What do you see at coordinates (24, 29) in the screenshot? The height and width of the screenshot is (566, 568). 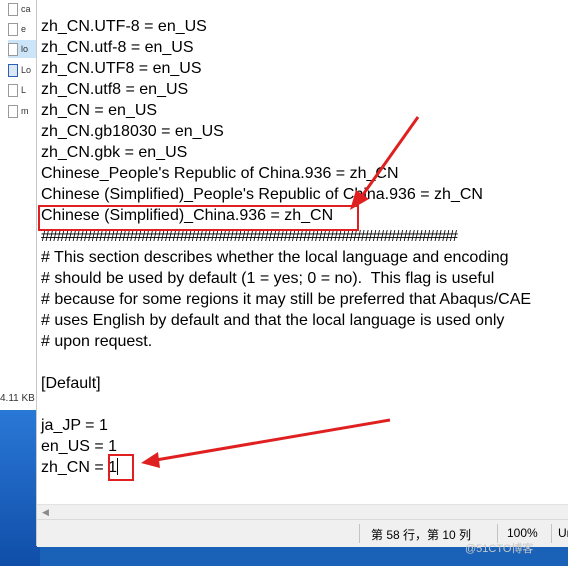 I see `file-label: e` at bounding box center [24, 29].